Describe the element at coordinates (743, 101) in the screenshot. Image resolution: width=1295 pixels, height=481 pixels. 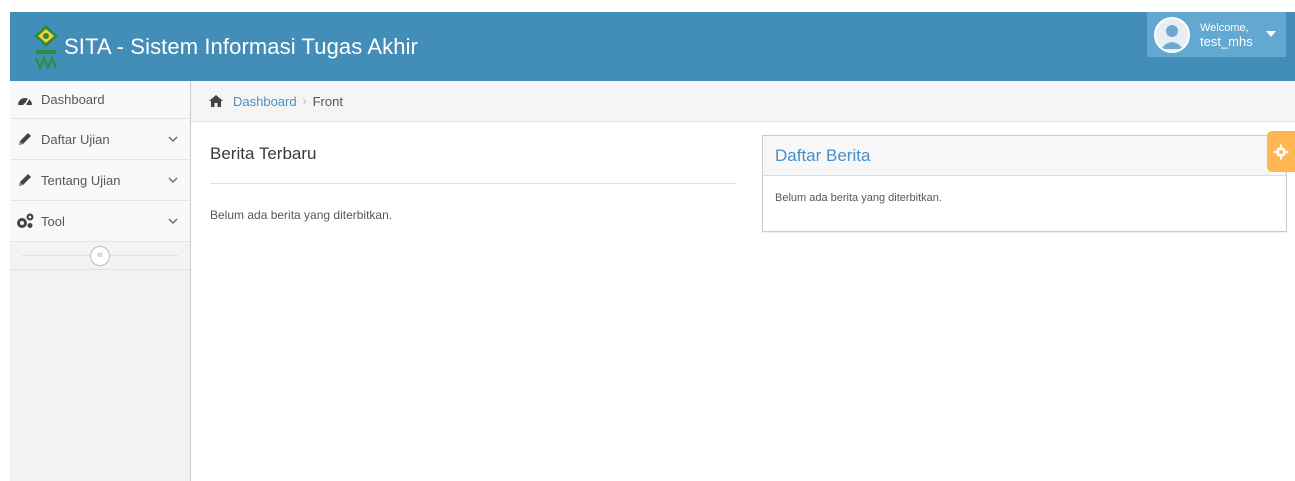
I see `breadcrumb: Dashboard › Front` at that location.